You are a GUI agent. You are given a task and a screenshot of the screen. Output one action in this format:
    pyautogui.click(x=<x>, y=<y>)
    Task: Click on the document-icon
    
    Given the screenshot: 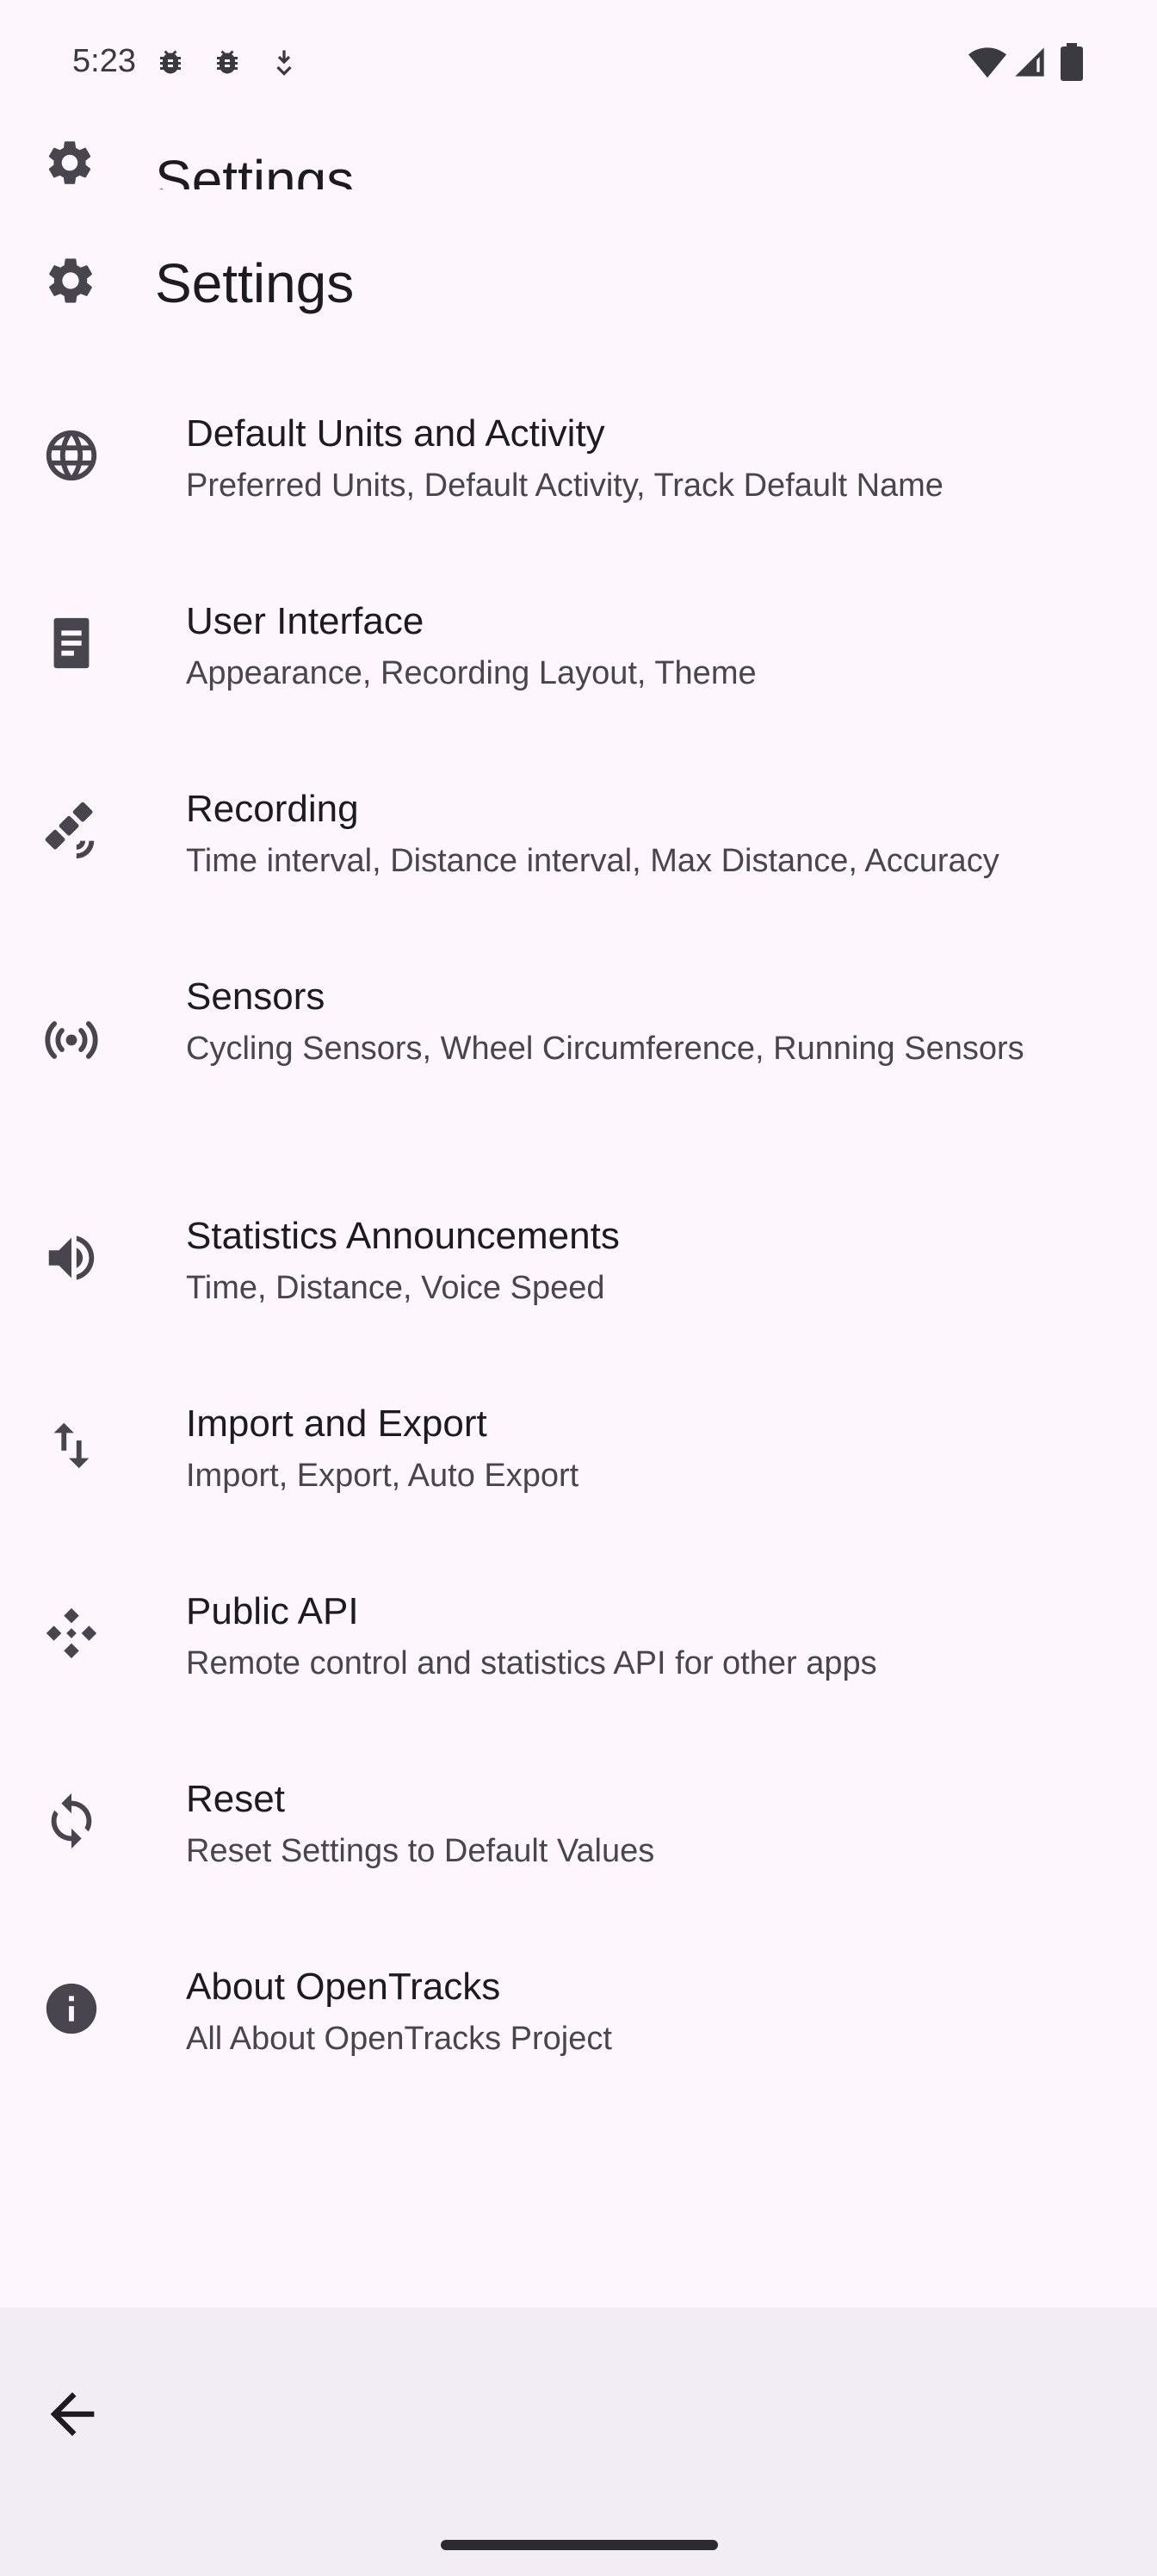 What is the action you would take?
    pyautogui.click(x=72, y=643)
    